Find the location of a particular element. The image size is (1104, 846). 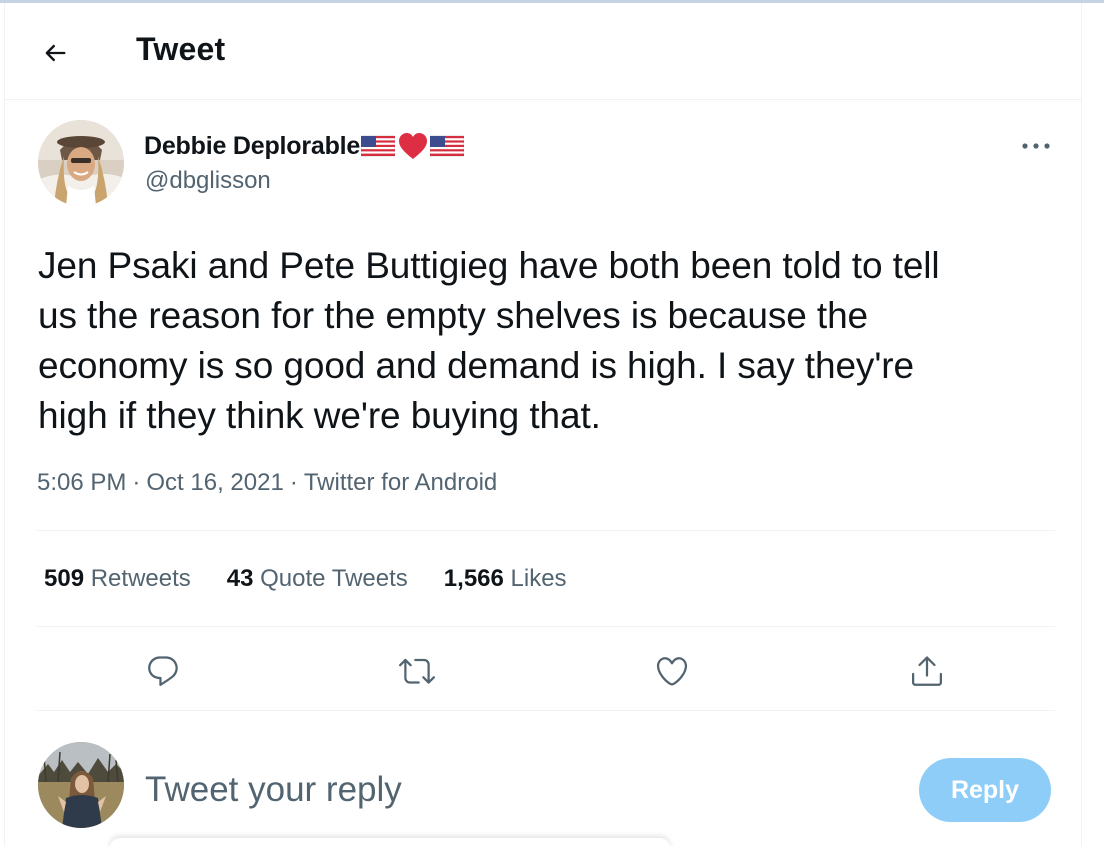

back-button is located at coordinates (55, 53).